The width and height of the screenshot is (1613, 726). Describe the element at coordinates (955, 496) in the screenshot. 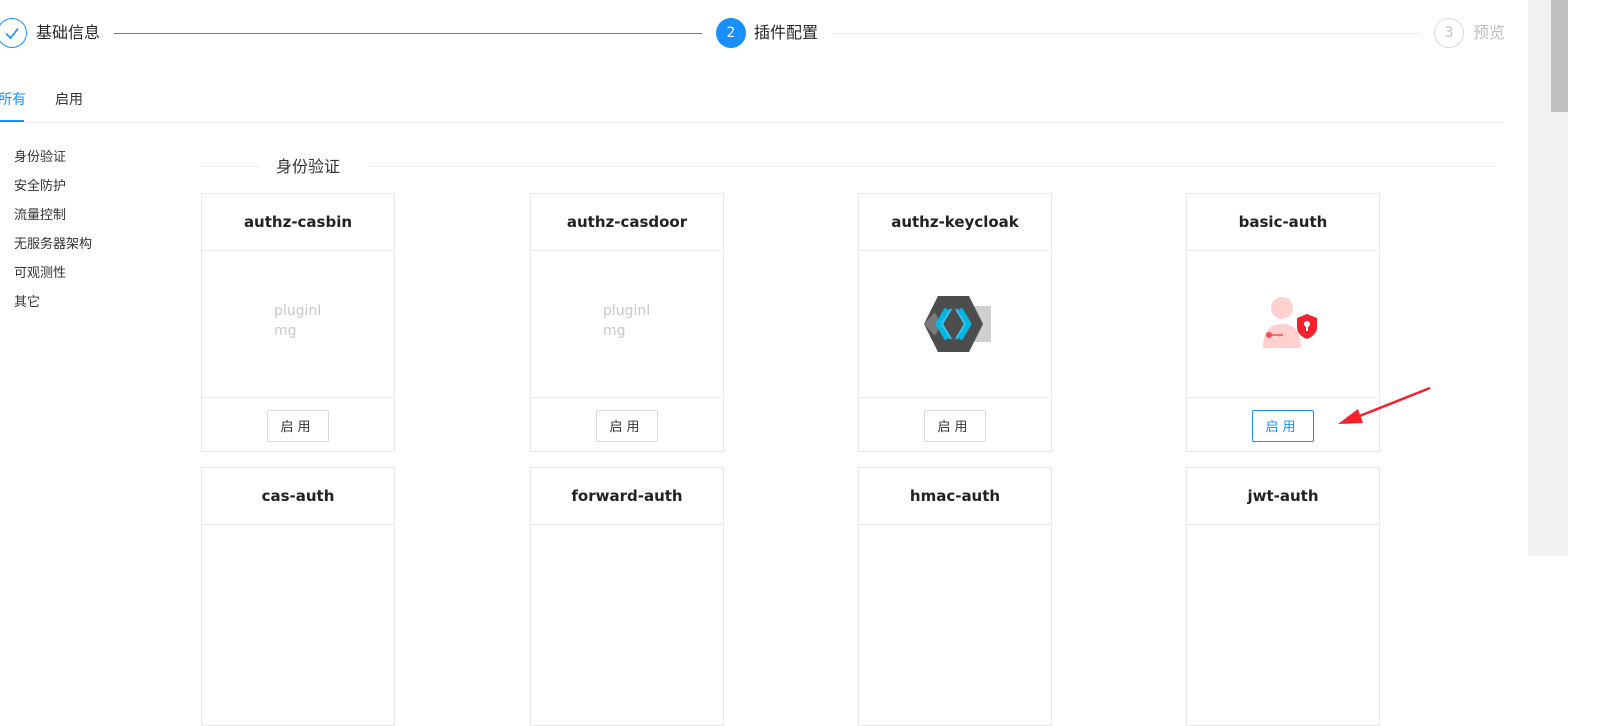

I see `plugin-name: hmac-auth` at that location.